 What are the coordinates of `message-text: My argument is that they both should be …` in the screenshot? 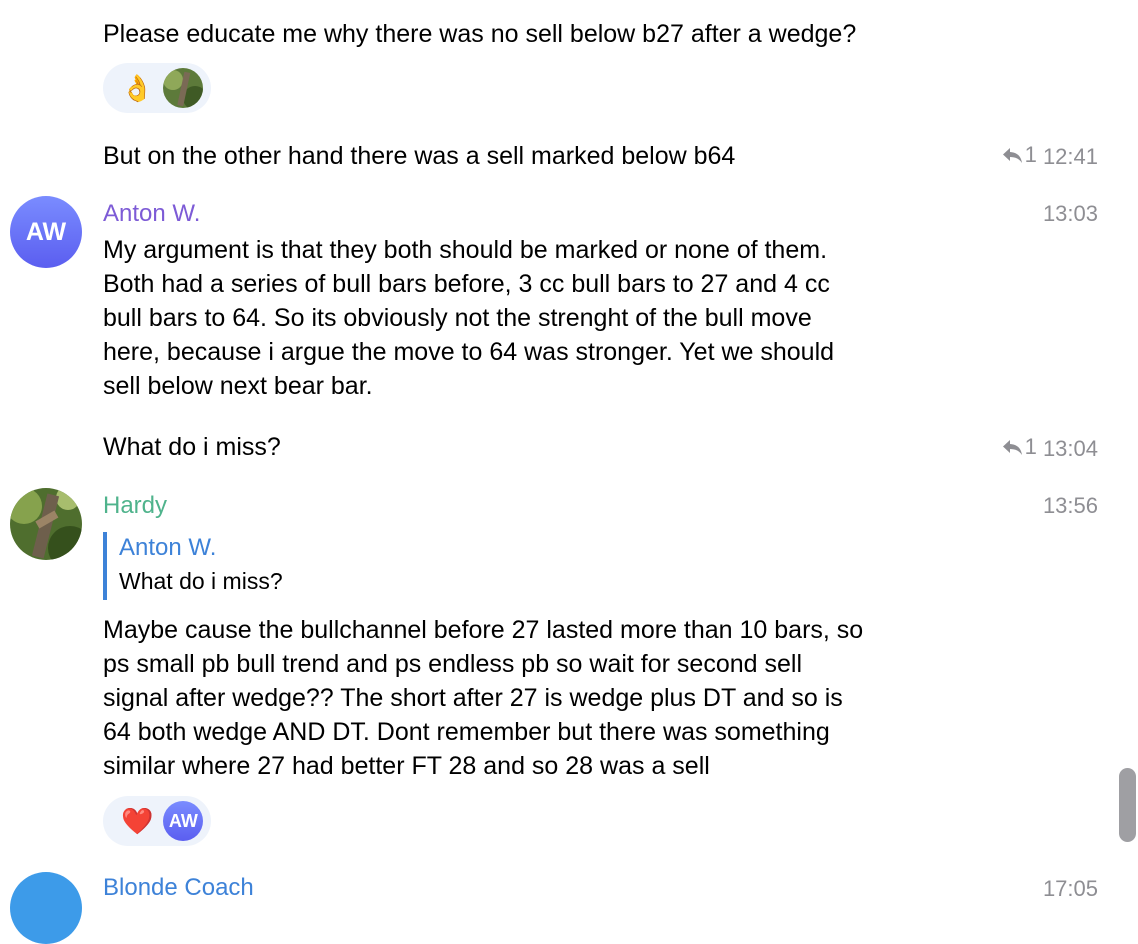 It's located at (469, 318).